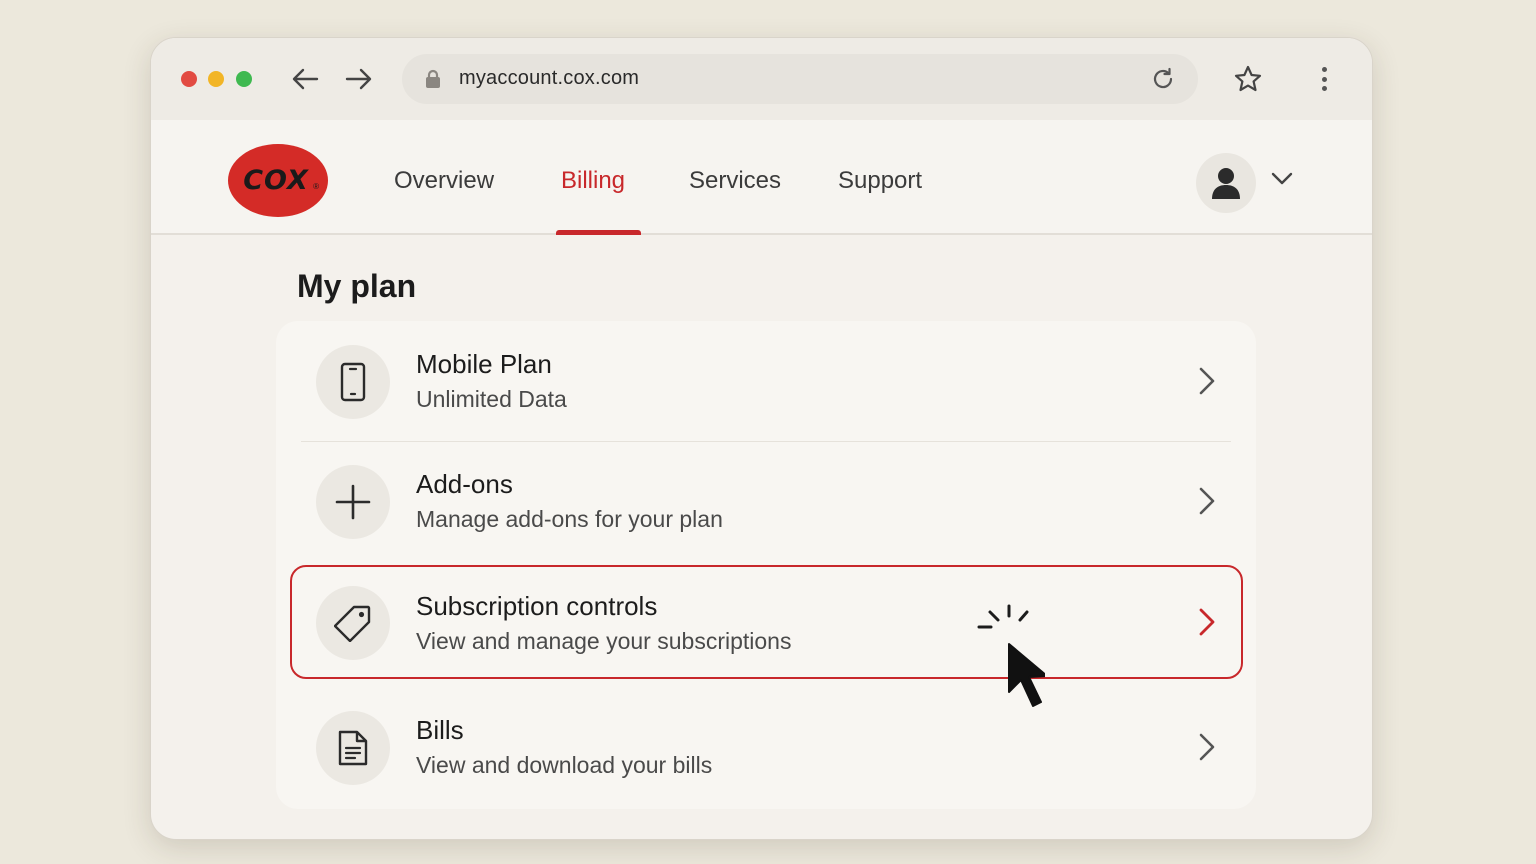 This screenshot has width=1536, height=864. I want to click on account-avatar-button, so click(1226, 183).